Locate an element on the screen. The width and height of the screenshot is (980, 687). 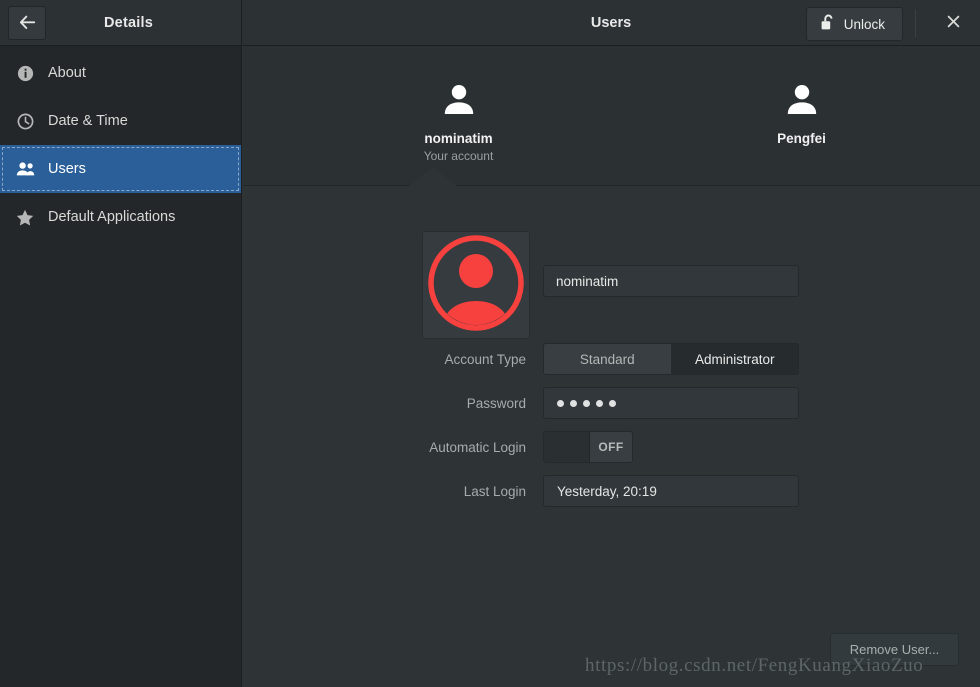
user-avatar-icon is located at coordinates (476, 285).